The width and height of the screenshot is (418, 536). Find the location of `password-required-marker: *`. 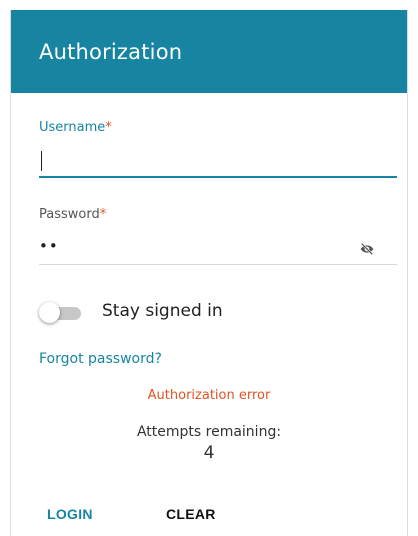

password-required-marker: * is located at coordinates (103, 214).